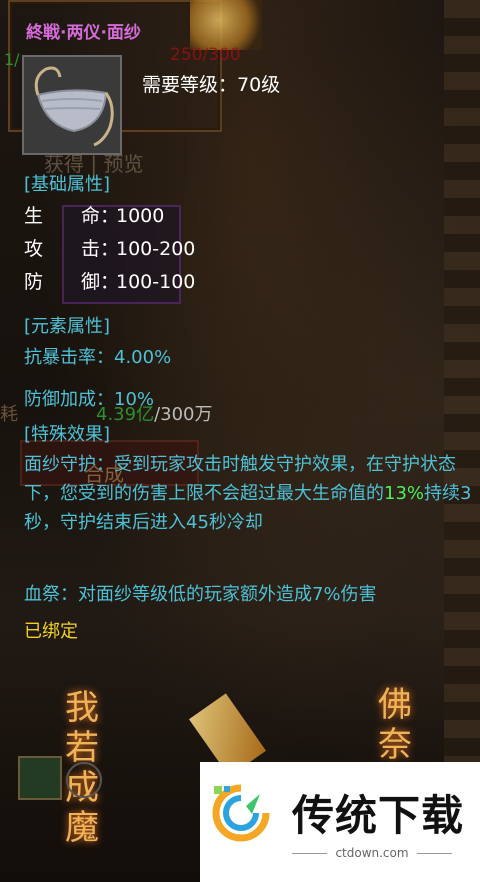 The image size is (480, 882). I want to click on right-ornament-border, so click(462, 441).